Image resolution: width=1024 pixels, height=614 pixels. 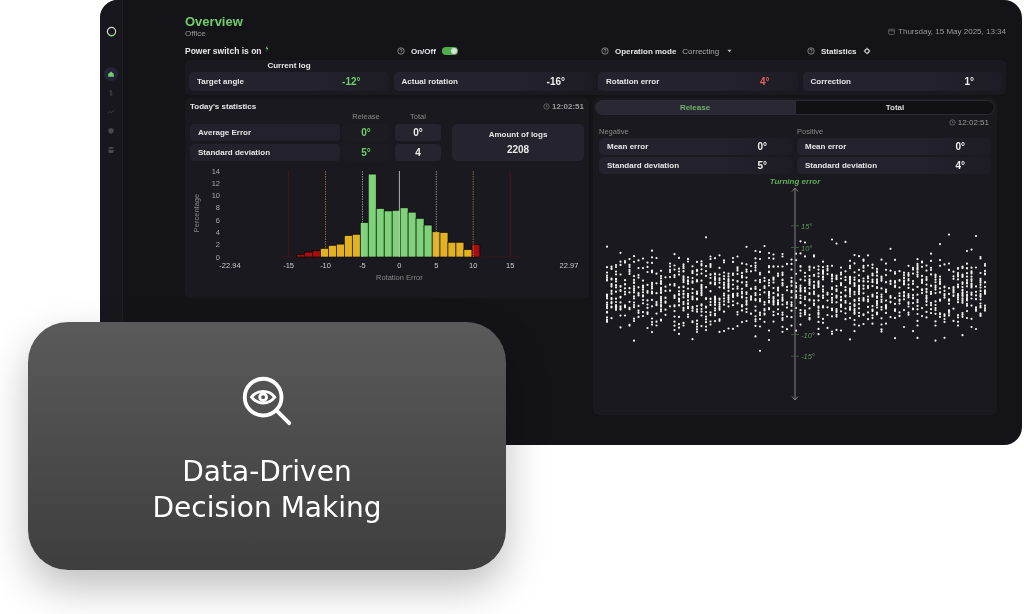 I want to click on dollar-icon, so click(x=111, y=93).